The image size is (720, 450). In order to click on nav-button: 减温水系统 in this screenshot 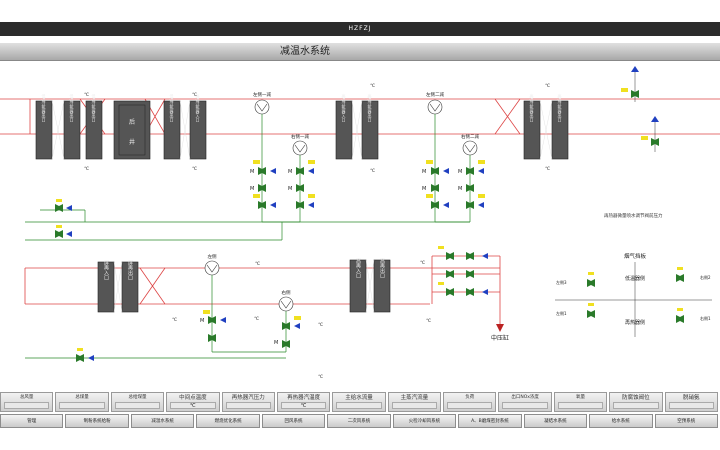, I will do `click(162, 421)`.